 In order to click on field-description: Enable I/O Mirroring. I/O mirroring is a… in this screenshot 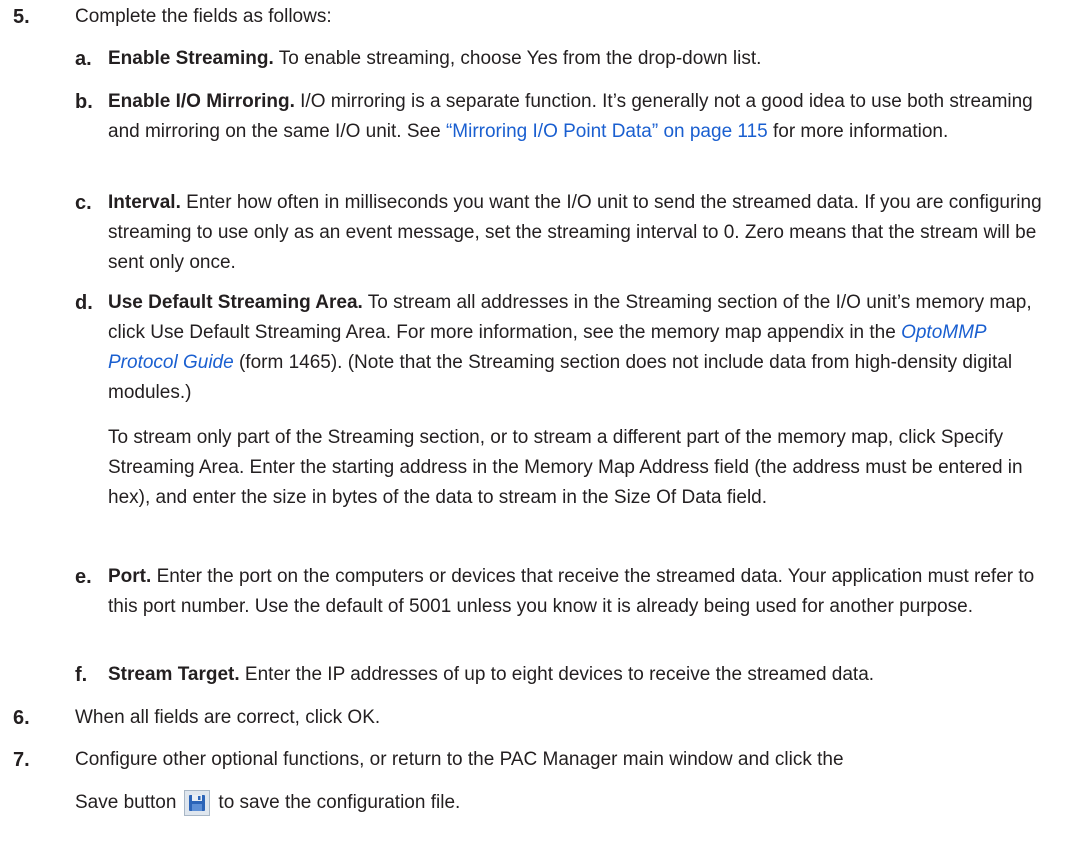, I will do `click(579, 117)`.